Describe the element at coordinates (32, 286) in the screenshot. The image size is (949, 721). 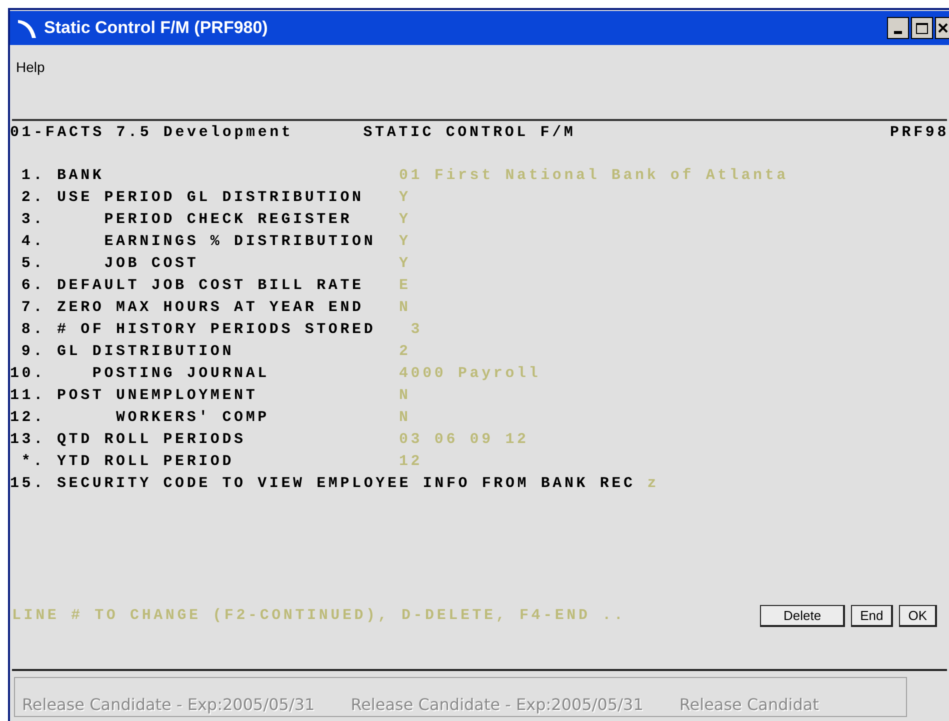
I see `field-number: 6.` at that location.